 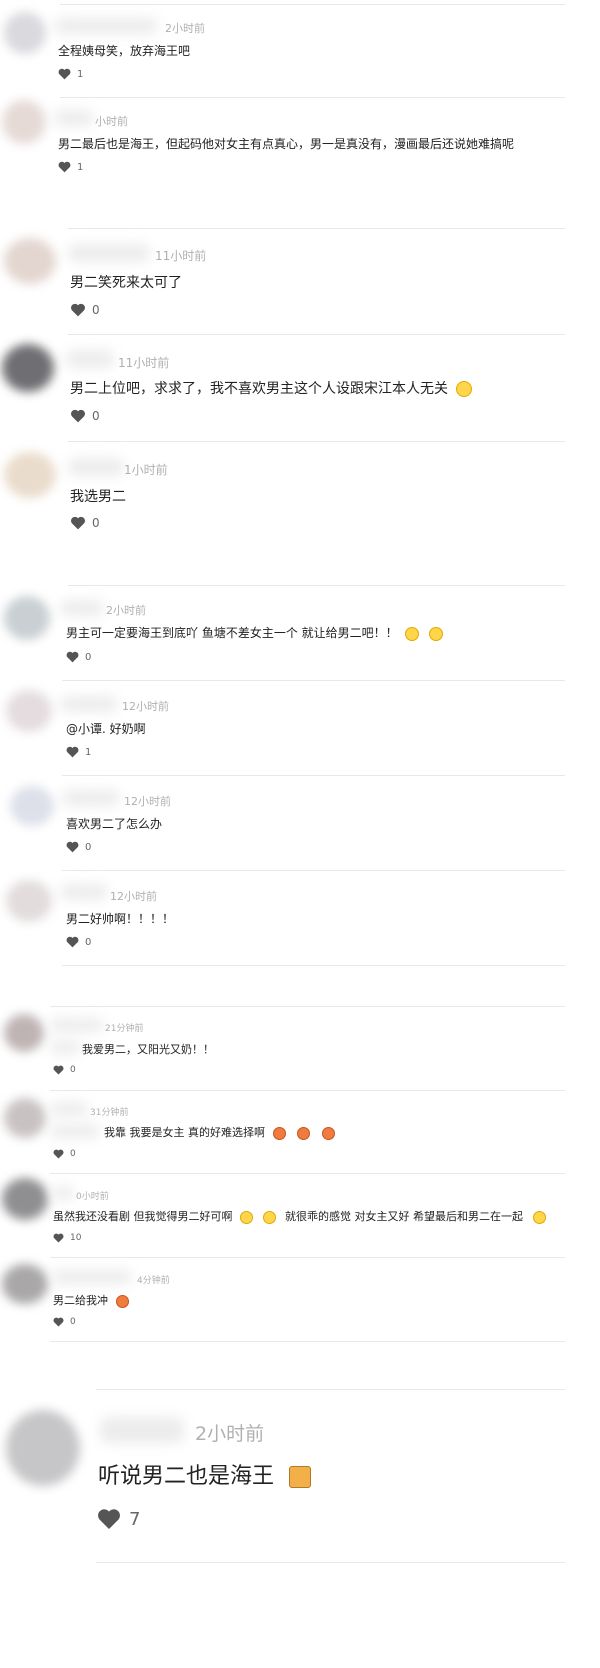 What do you see at coordinates (114, 824) in the screenshot?
I see `comment-text: 喜欢男二了怎么办` at bounding box center [114, 824].